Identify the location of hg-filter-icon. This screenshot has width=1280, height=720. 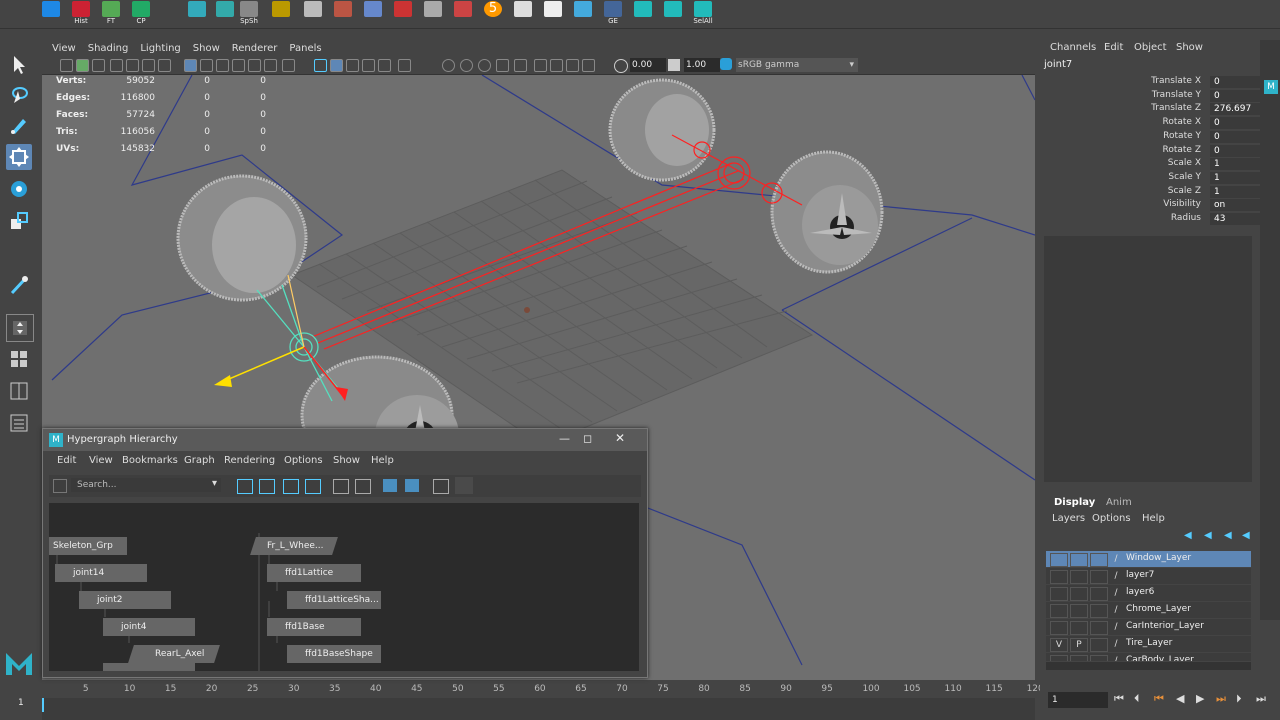
(60, 486).